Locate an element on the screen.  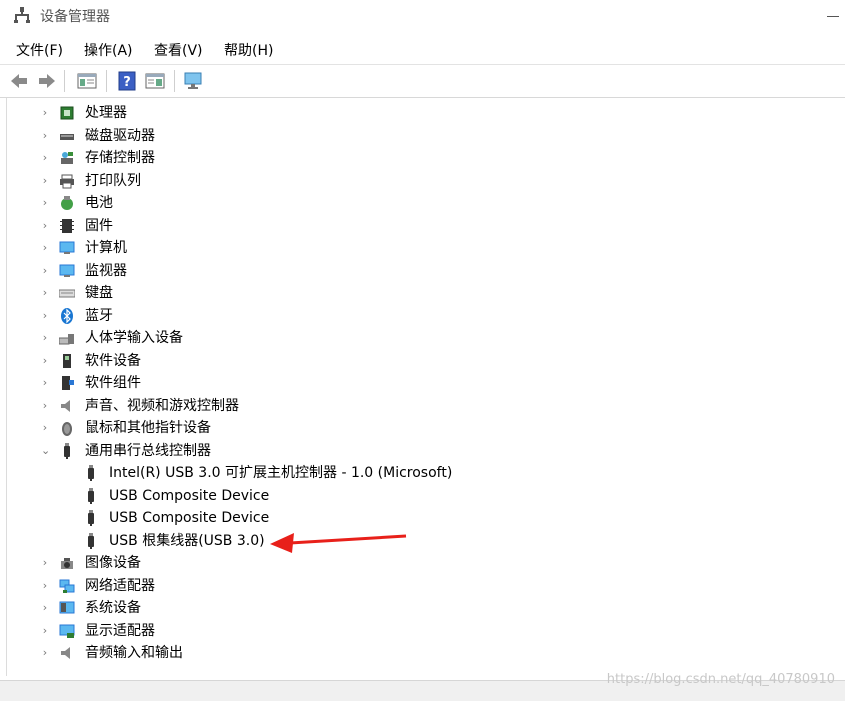
annotation-arrow is located at coordinates (338, 543).